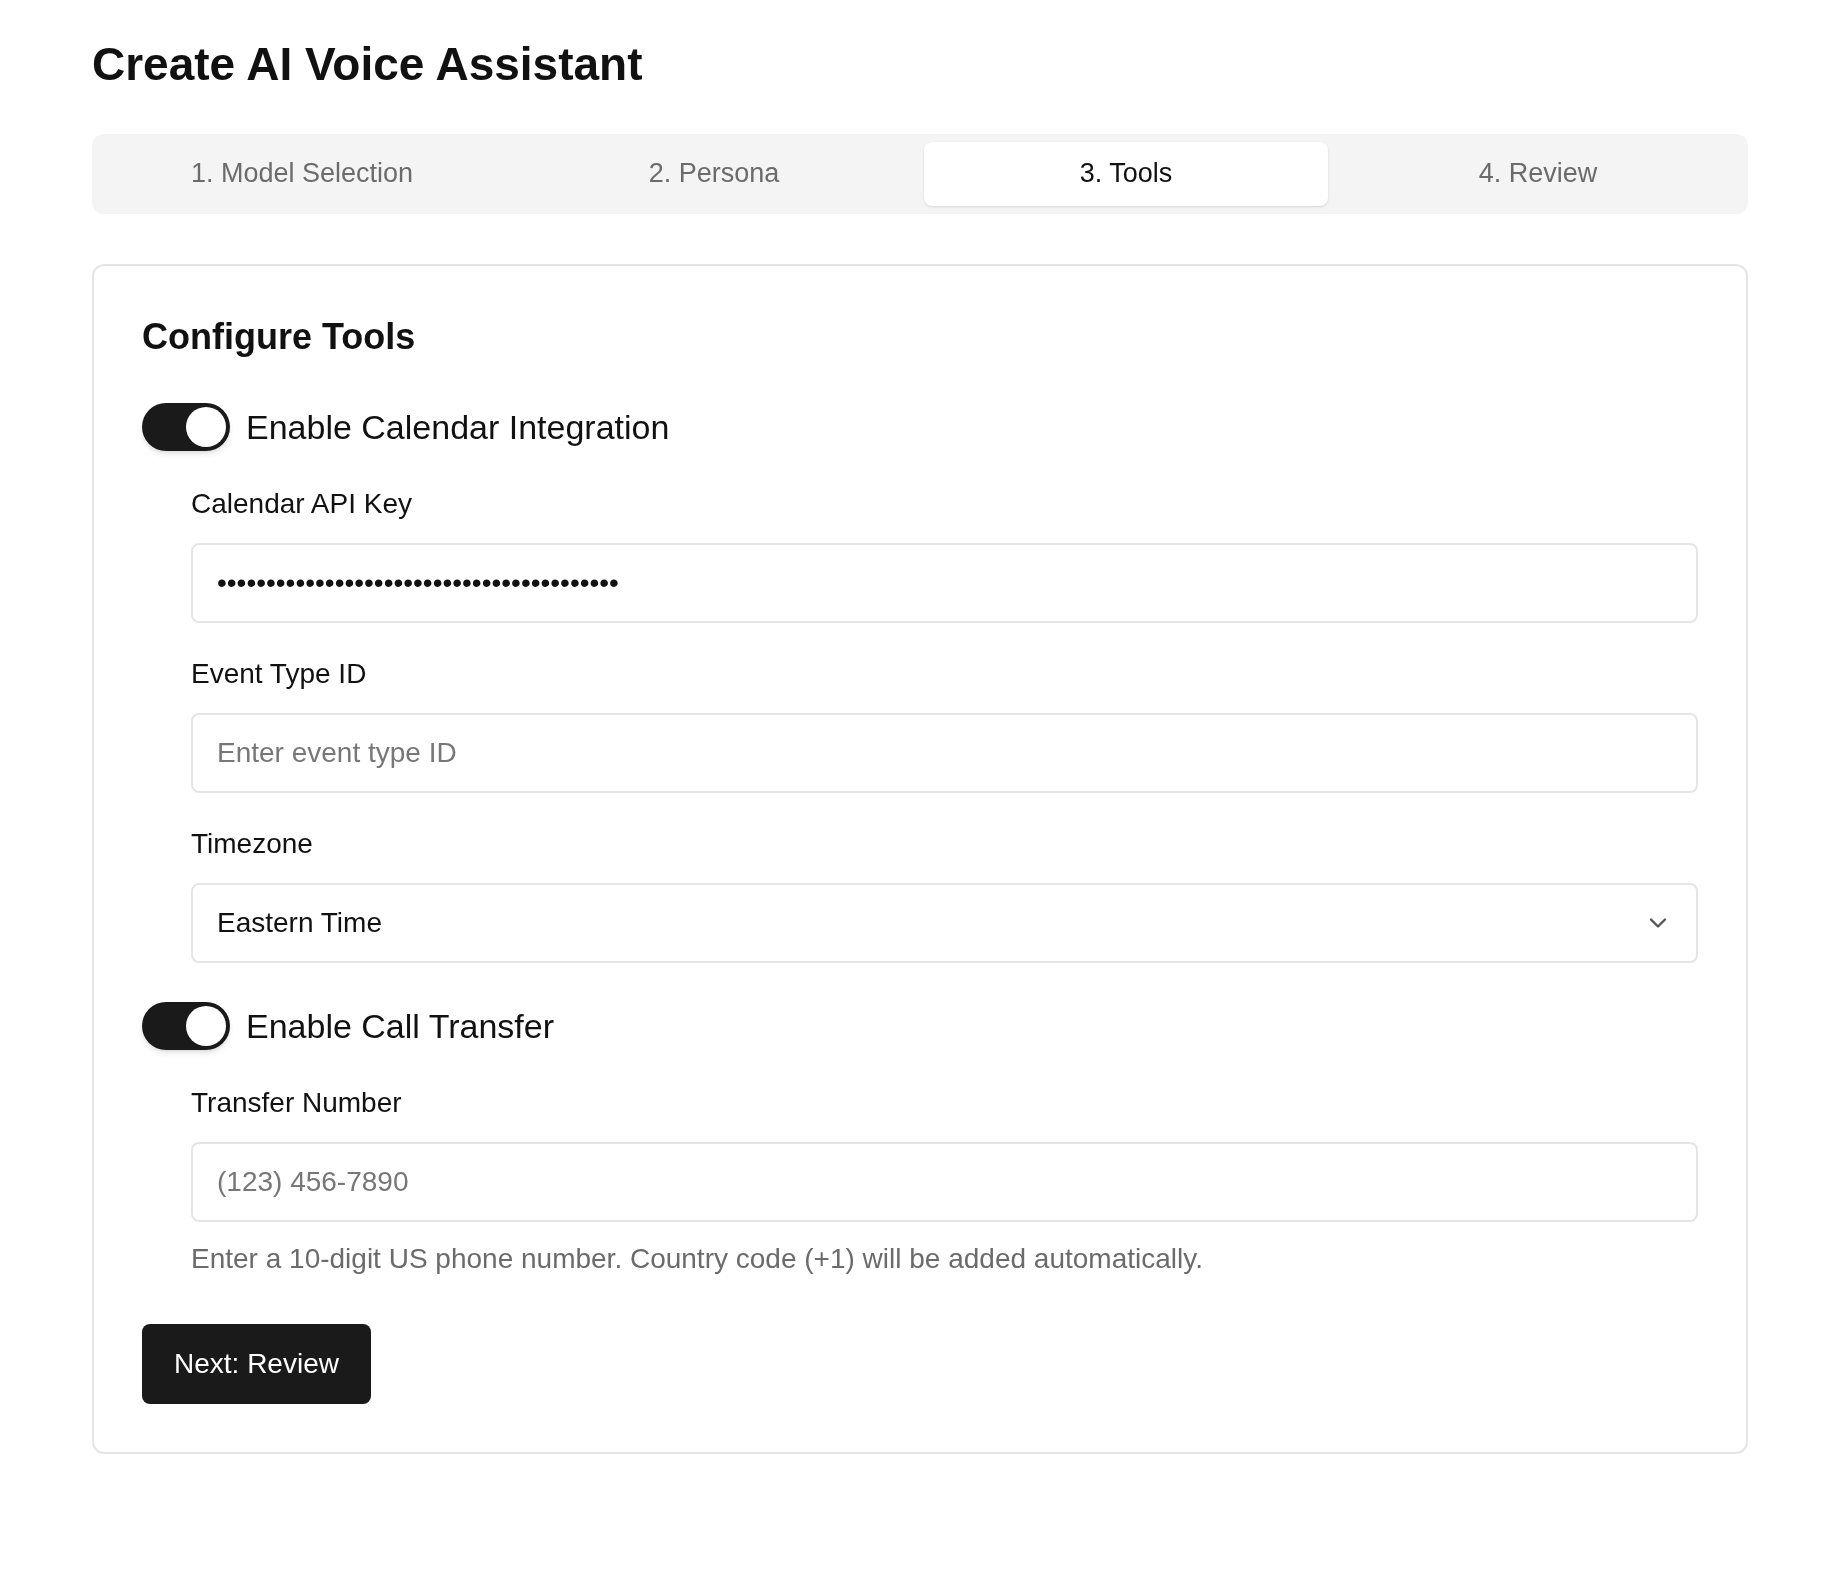  I want to click on next-button: Next: Review, so click(256, 1363).